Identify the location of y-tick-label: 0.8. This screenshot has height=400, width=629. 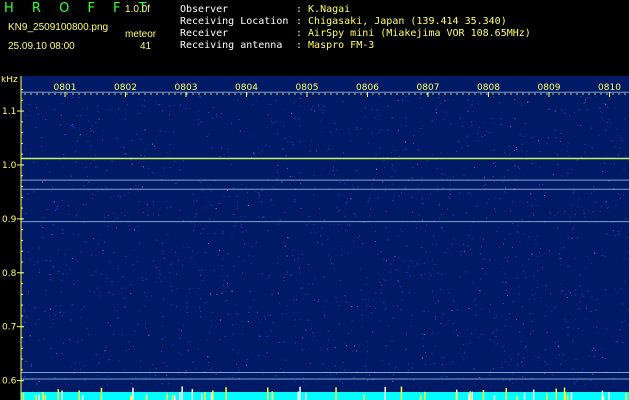
(9, 274).